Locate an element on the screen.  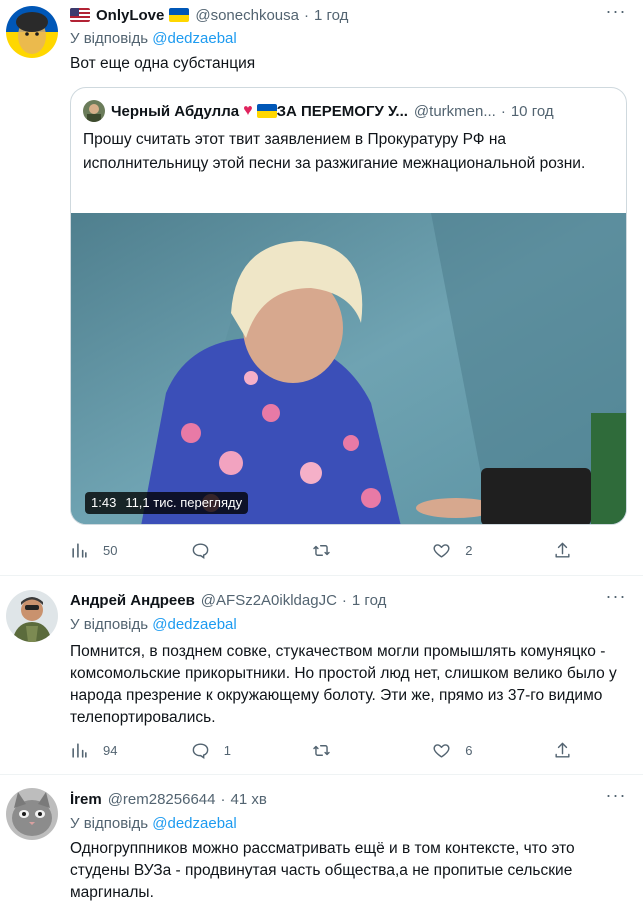
video-view-count: 11,1 тис. перегляду is located at coordinates (184, 502).